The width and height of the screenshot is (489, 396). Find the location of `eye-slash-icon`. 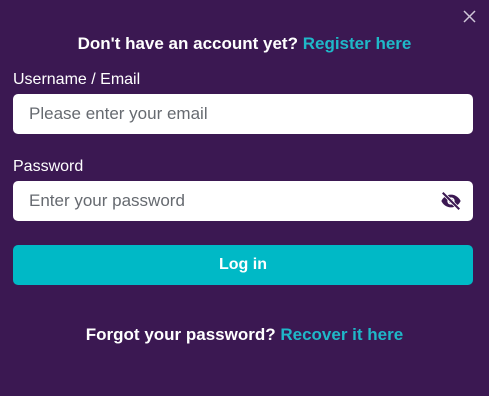

eye-slash-icon is located at coordinates (451, 201).